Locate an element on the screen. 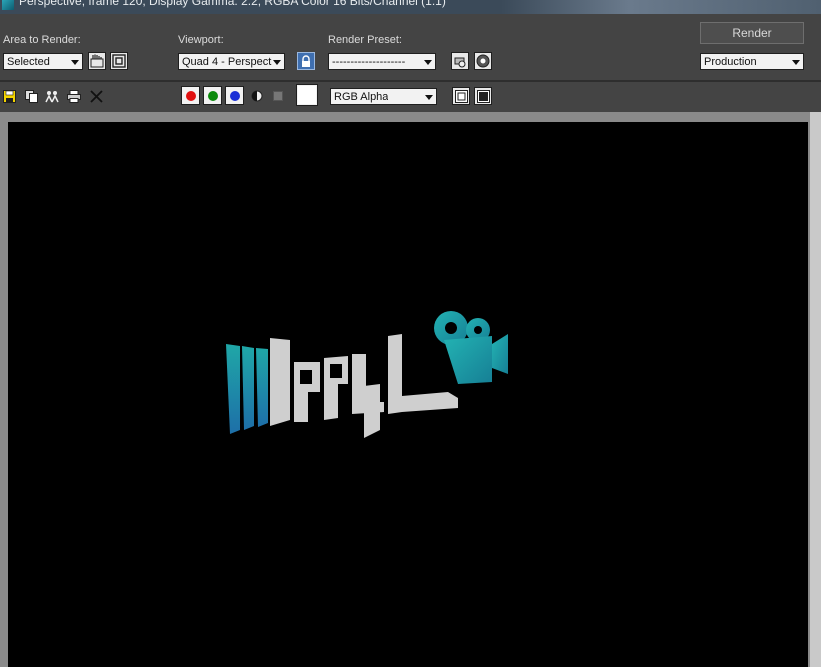  area-to-render-dropdown: Selected is located at coordinates (43, 61).